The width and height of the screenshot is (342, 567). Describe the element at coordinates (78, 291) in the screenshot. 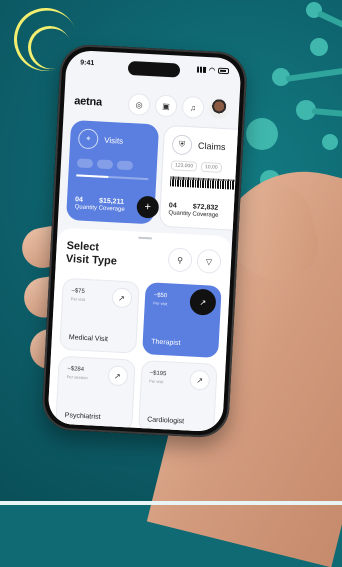

I see `tile-price: ~$75` at that location.